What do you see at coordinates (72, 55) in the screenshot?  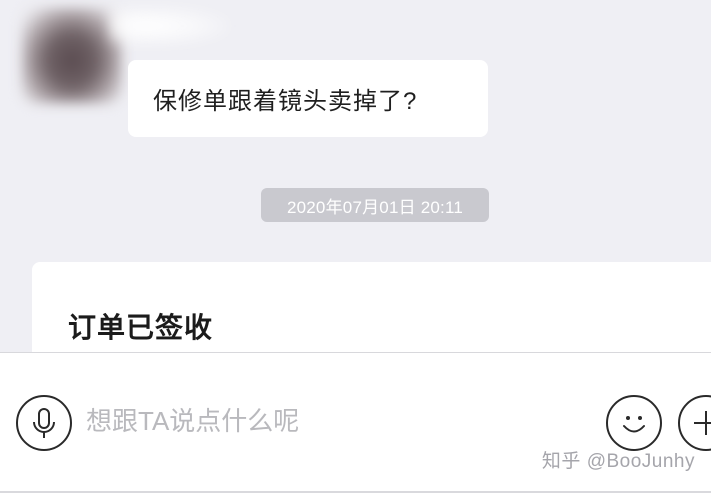 I see `avatar` at bounding box center [72, 55].